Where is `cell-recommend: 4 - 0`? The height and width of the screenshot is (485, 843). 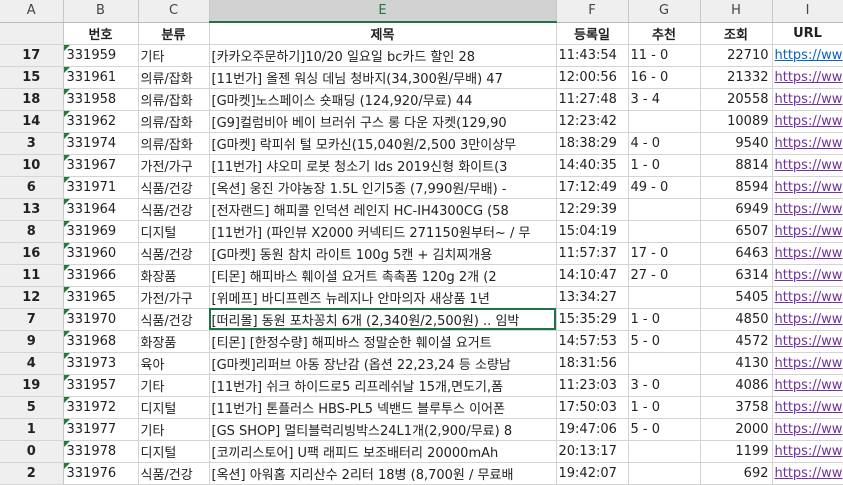
cell-recommend: 4 - 0 is located at coordinates (664, 143).